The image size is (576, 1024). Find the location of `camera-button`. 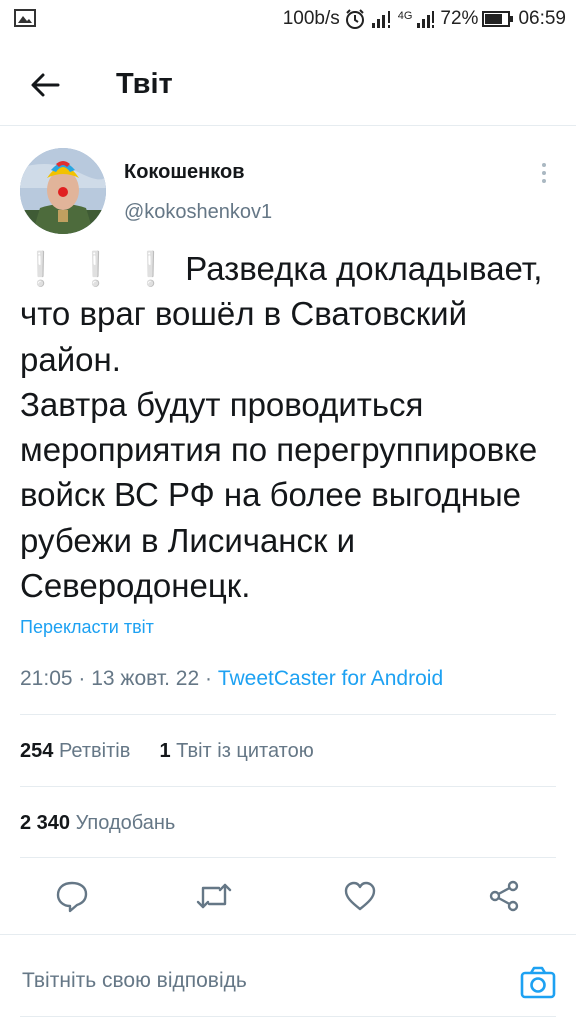

camera-button is located at coordinates (538, 983).